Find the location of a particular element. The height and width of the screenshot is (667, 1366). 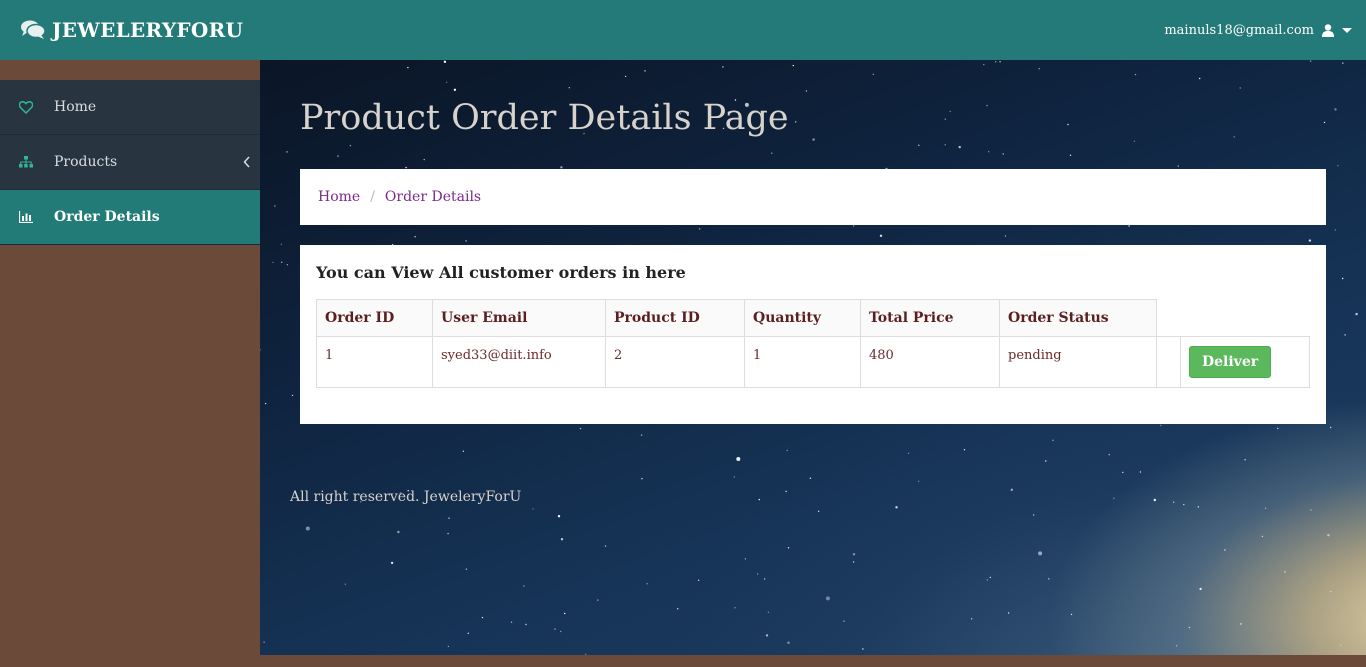

breadcrumb-current: Order Details is located at coordinates (433, 197).